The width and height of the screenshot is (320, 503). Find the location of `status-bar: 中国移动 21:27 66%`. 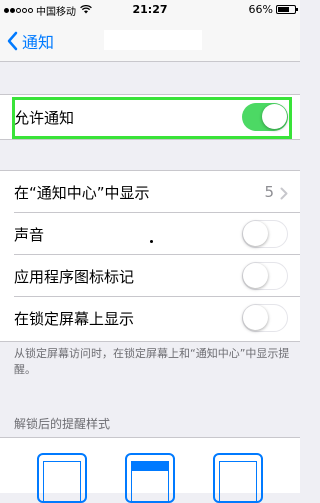

status-bar: 中国移动 21:27 66% is located at coordinates (150, 10).